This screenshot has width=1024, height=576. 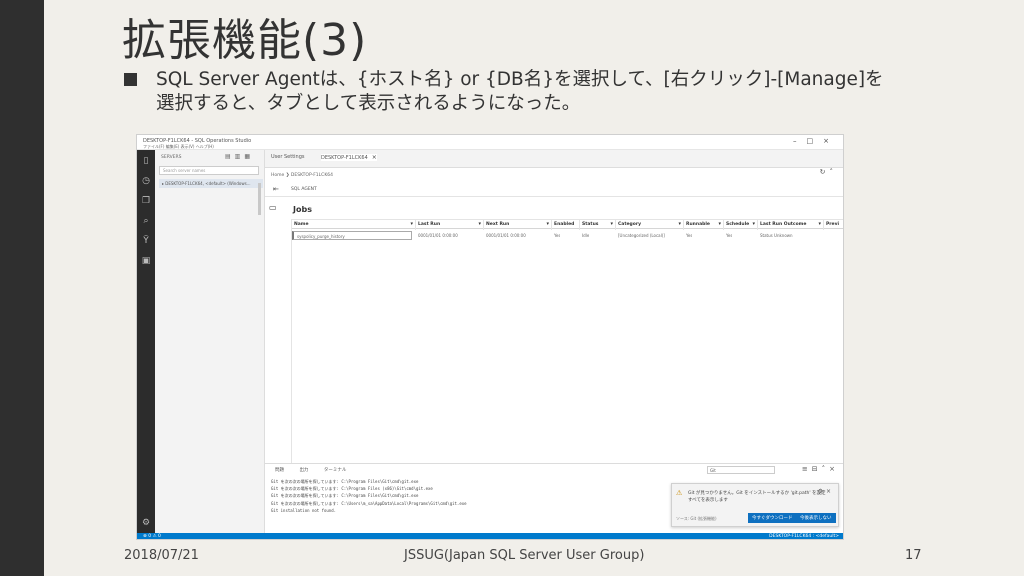 What do you see at coordinates (209, 170) in the screenshot?
I see `server-search-input: Search server names` at bounding box center [209, 170].